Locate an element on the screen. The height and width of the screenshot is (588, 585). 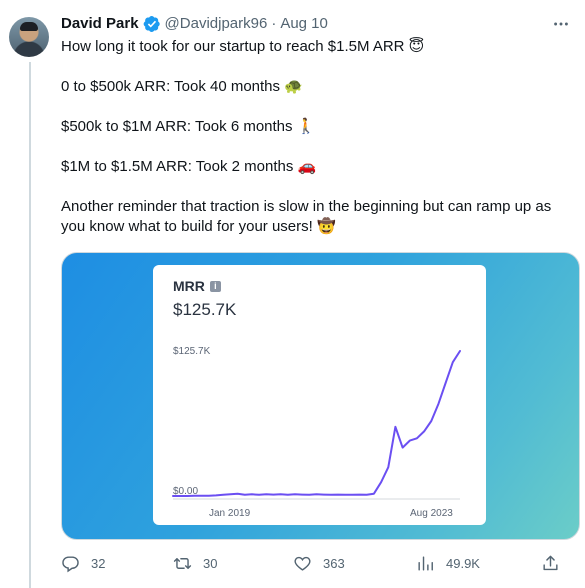
x-tick-label: Jan 2019 is located at coordinates (230, 513).